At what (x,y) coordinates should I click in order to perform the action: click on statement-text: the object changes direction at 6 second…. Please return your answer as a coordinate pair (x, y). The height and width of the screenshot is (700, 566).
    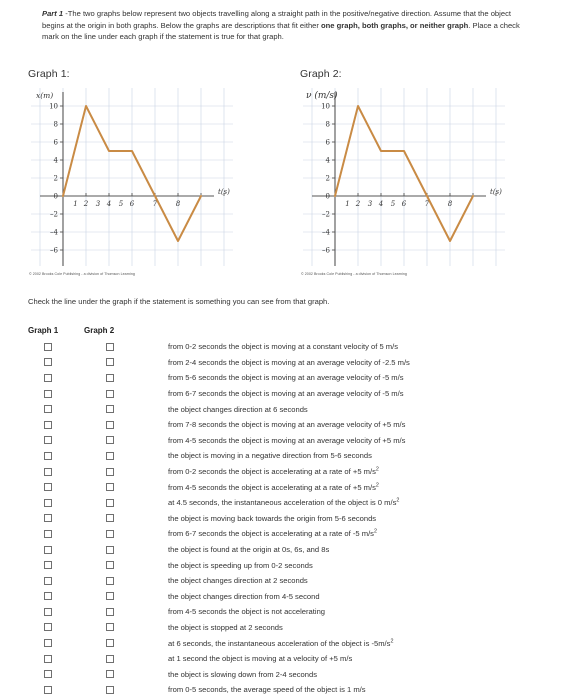
    Looking at the image, I should click on (238, 409).